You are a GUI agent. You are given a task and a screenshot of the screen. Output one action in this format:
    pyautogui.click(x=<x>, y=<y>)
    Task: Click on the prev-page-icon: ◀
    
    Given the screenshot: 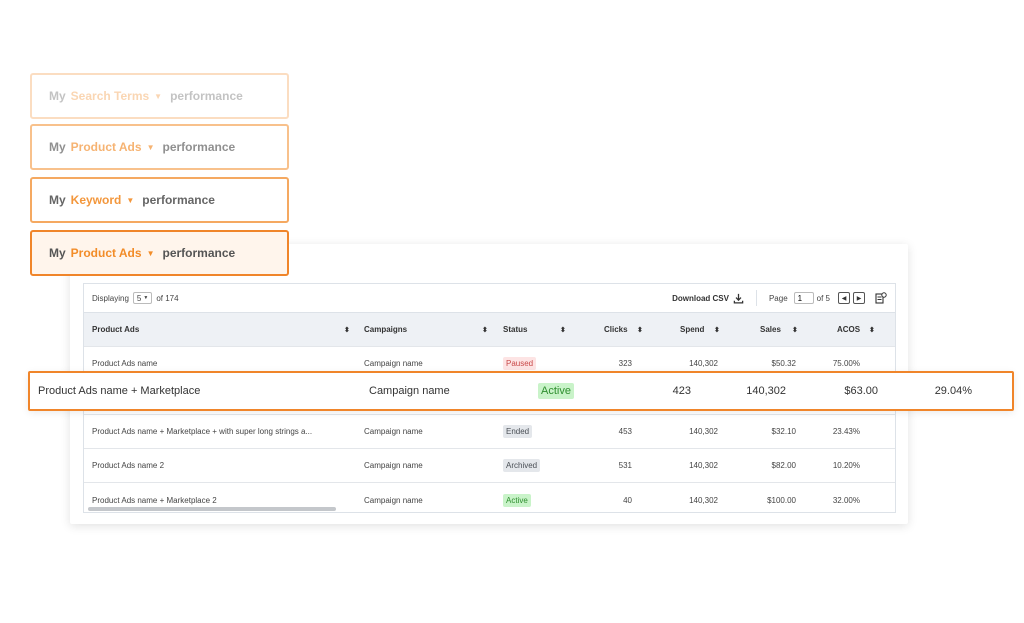 What is the action you would take?
    pyautogui.click(x=844, y=298)
    